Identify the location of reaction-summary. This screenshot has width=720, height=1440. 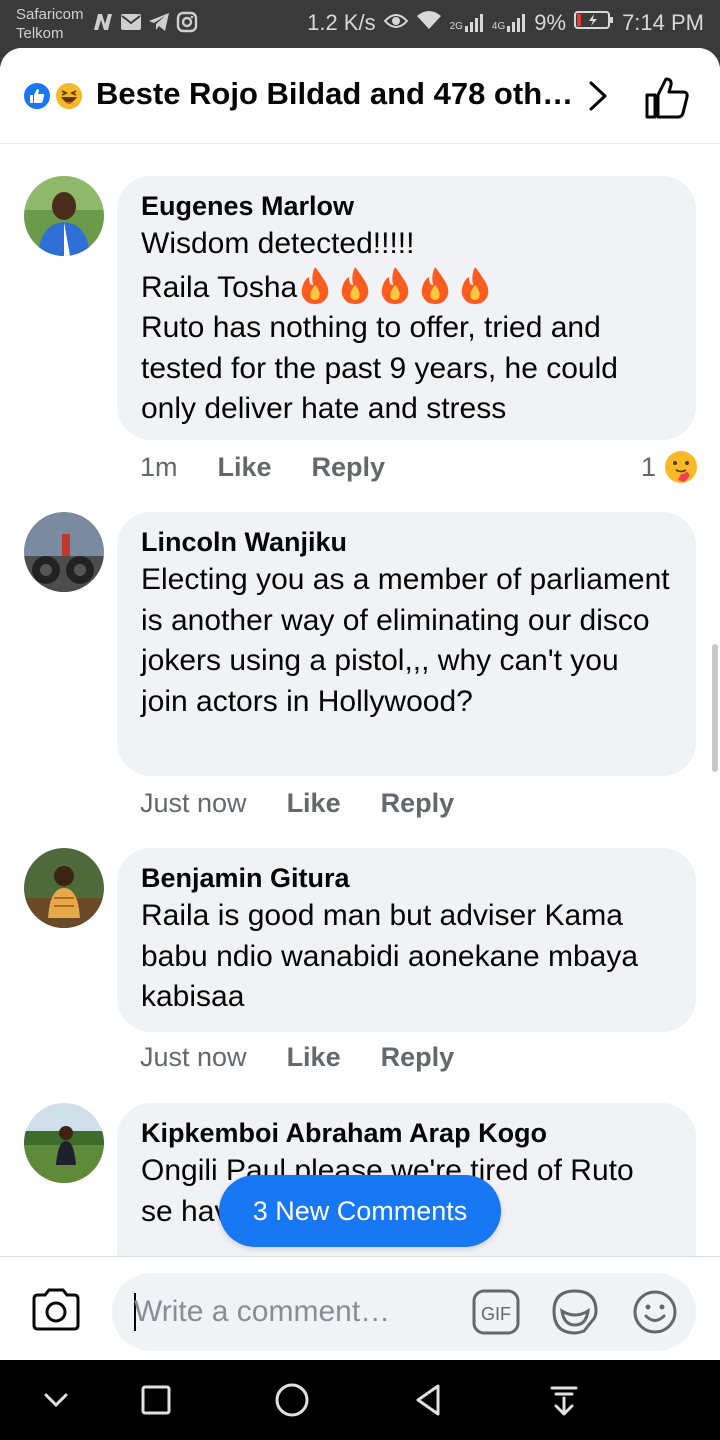
(56, 96).